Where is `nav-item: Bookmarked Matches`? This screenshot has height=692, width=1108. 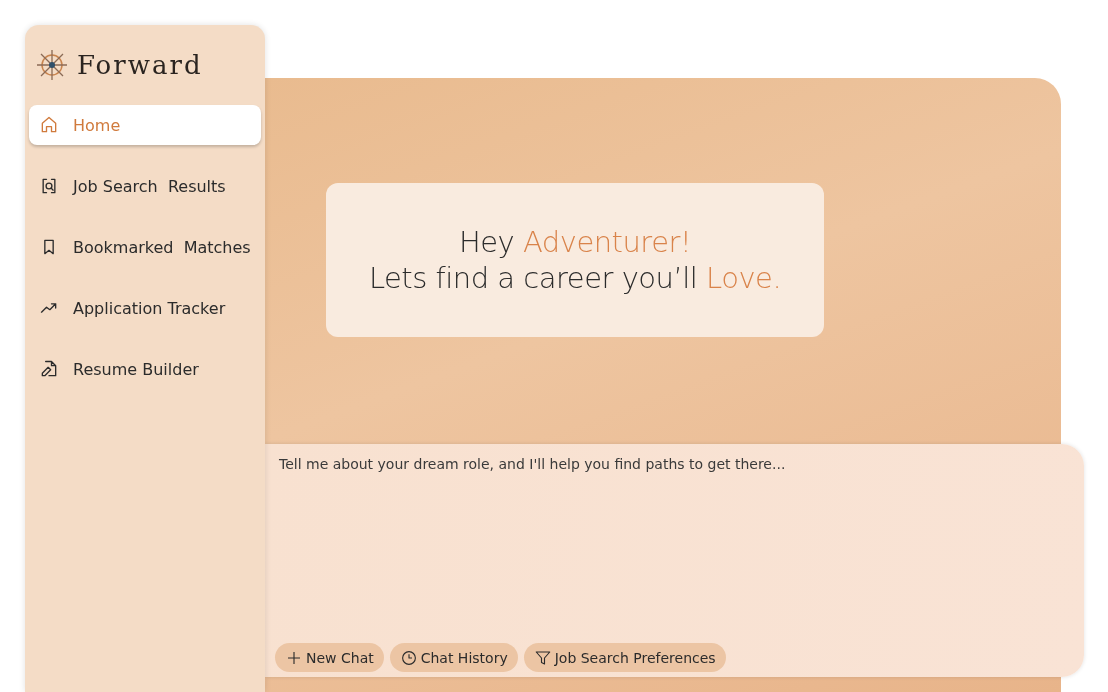 nav-item: Bookmarked Matches is located at coordinates (145, 247).